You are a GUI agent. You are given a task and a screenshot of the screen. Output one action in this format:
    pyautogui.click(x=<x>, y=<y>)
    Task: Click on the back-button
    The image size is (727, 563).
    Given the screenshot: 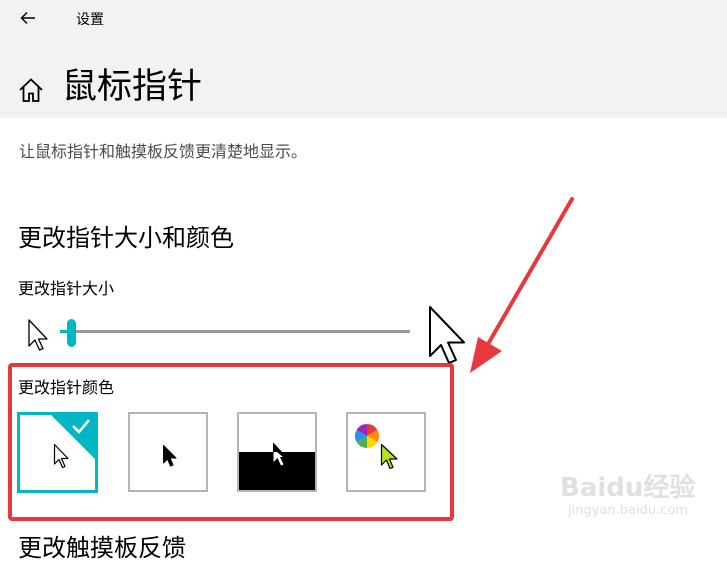 What is the action you would take?
    pyautogui.click(x=28, y=18)
    